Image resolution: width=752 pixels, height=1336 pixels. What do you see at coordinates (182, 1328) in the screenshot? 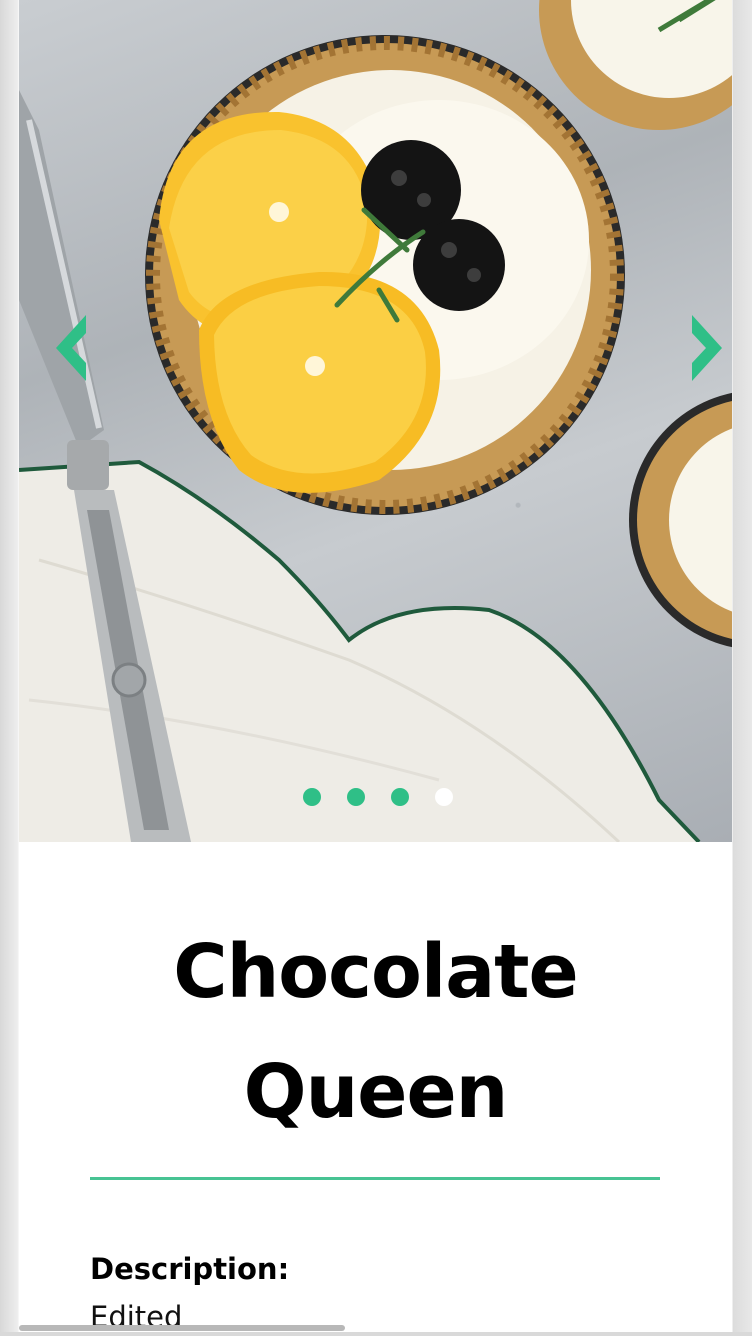
I see `horizontal-scrollbar` at bounding box center [182, 1328].